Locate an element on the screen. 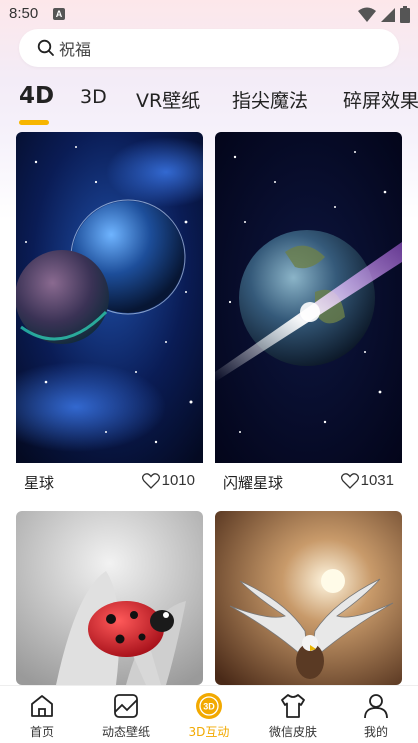 This screenshot has height=743, width=418. tshirt-icon is located at coordinates (293, 706).